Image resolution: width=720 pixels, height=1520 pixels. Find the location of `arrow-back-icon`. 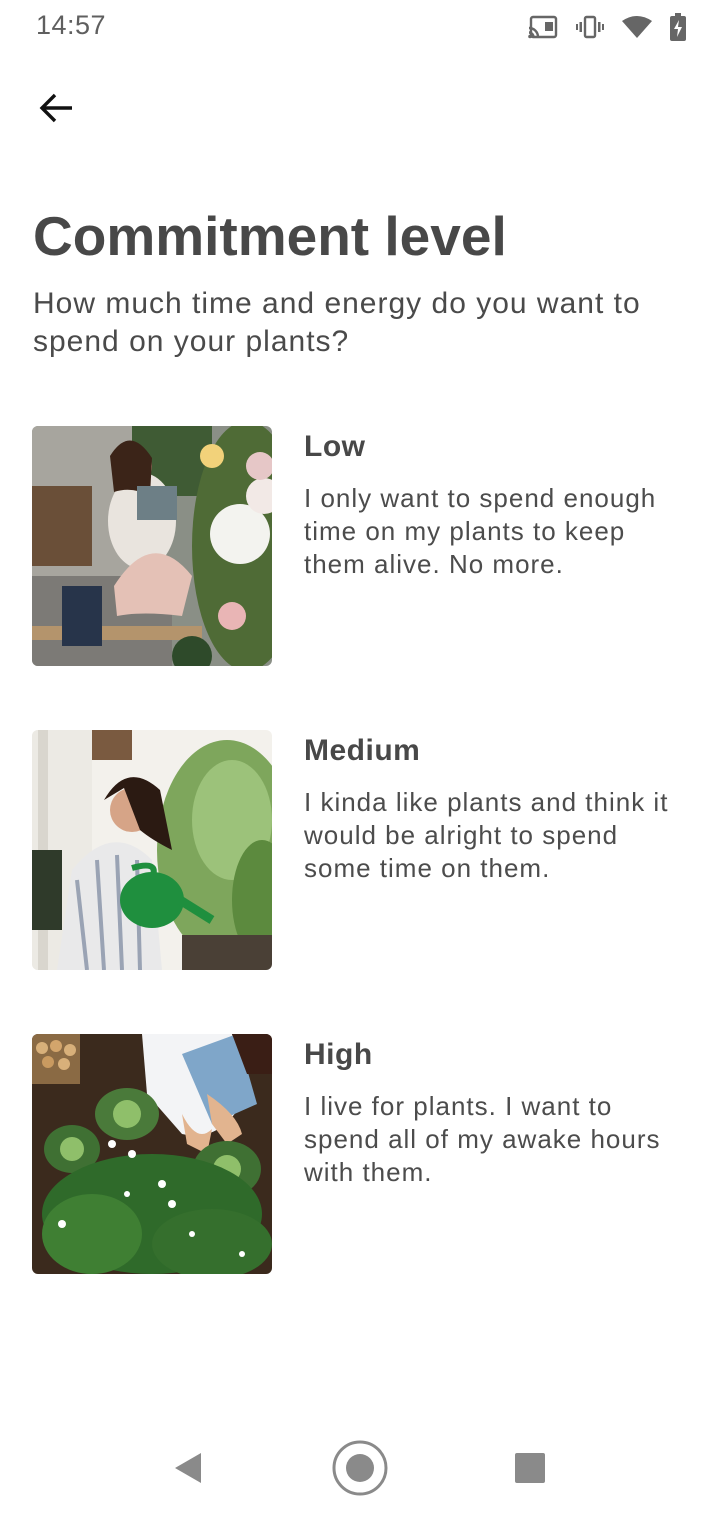

arrow-back-icon is located at coordinates (56, 110).